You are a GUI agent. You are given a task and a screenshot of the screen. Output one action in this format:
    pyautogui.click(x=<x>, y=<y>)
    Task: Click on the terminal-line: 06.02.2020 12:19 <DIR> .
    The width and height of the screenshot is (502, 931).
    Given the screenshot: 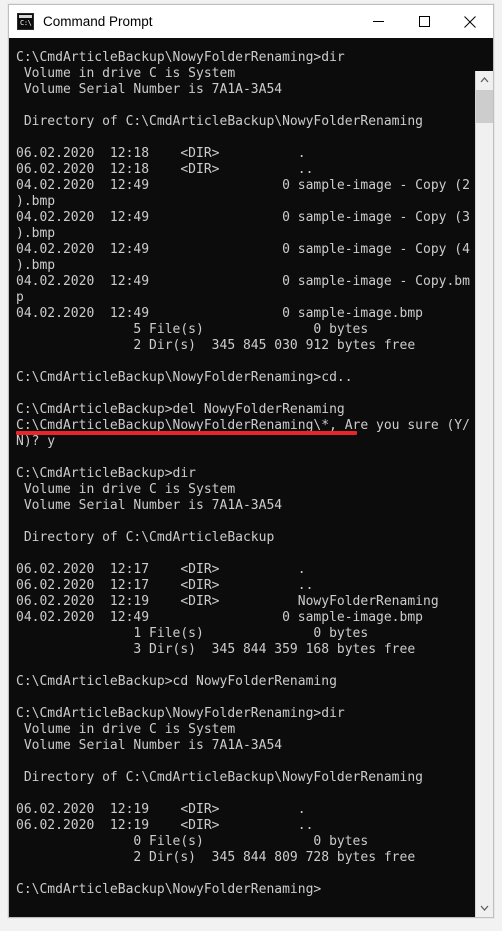 What is the action you would take?
    pyautogui.click(x=161, y=809)
    